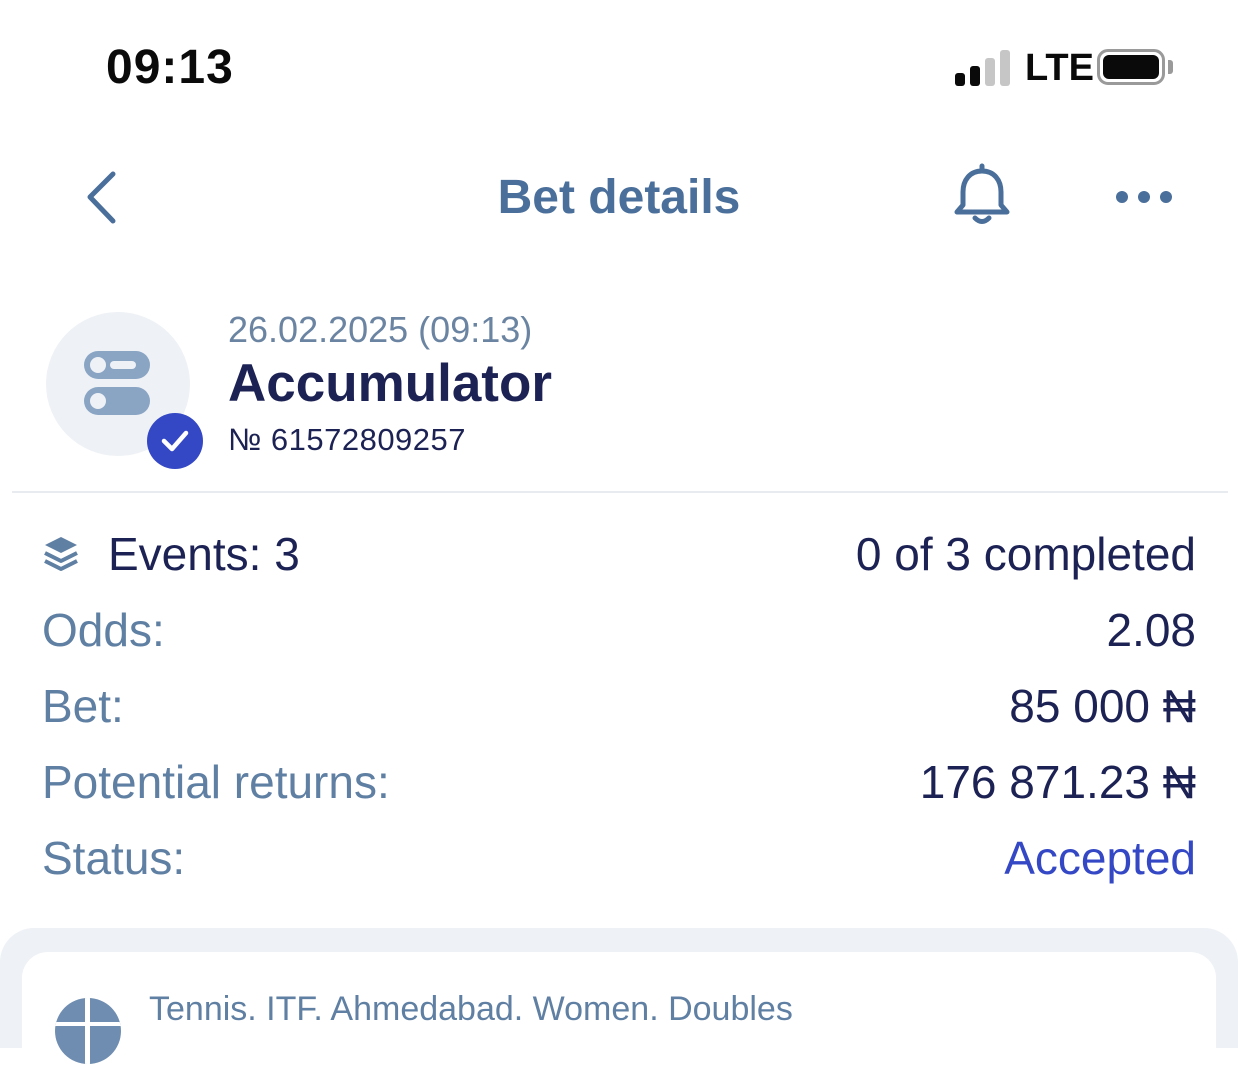  I want to click on bet-amount-row: Bet: 85 000 ₦, so click(619, 706).